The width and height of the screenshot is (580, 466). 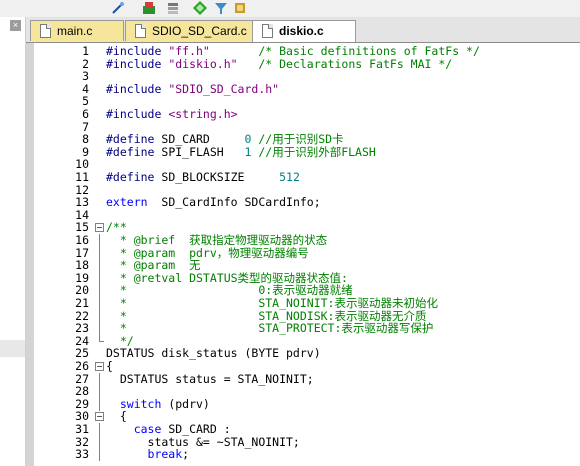 What do you see at coordinates (15, 25) in the screenshot?
I see `close-icon: ×` at bounding box center [15, 25].